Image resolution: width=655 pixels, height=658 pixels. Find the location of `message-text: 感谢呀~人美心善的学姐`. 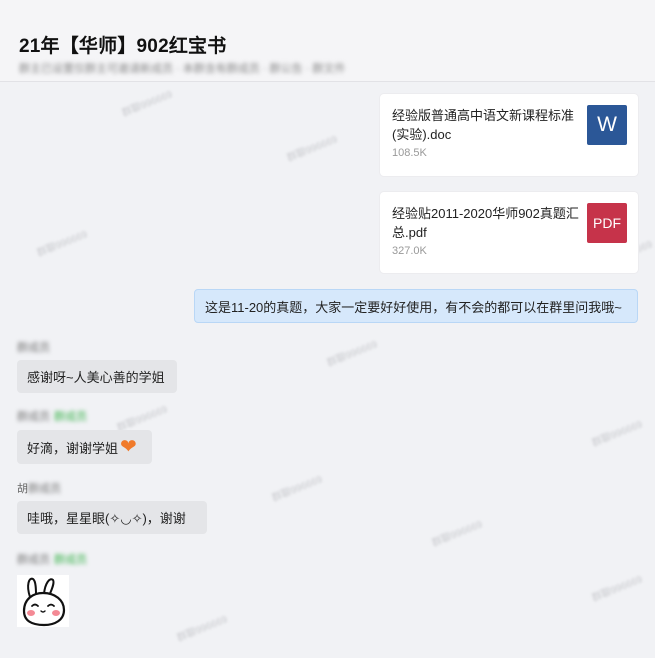

message-text: 感谢呀~人美心善的学姐 is located at coordinates (96, 377).